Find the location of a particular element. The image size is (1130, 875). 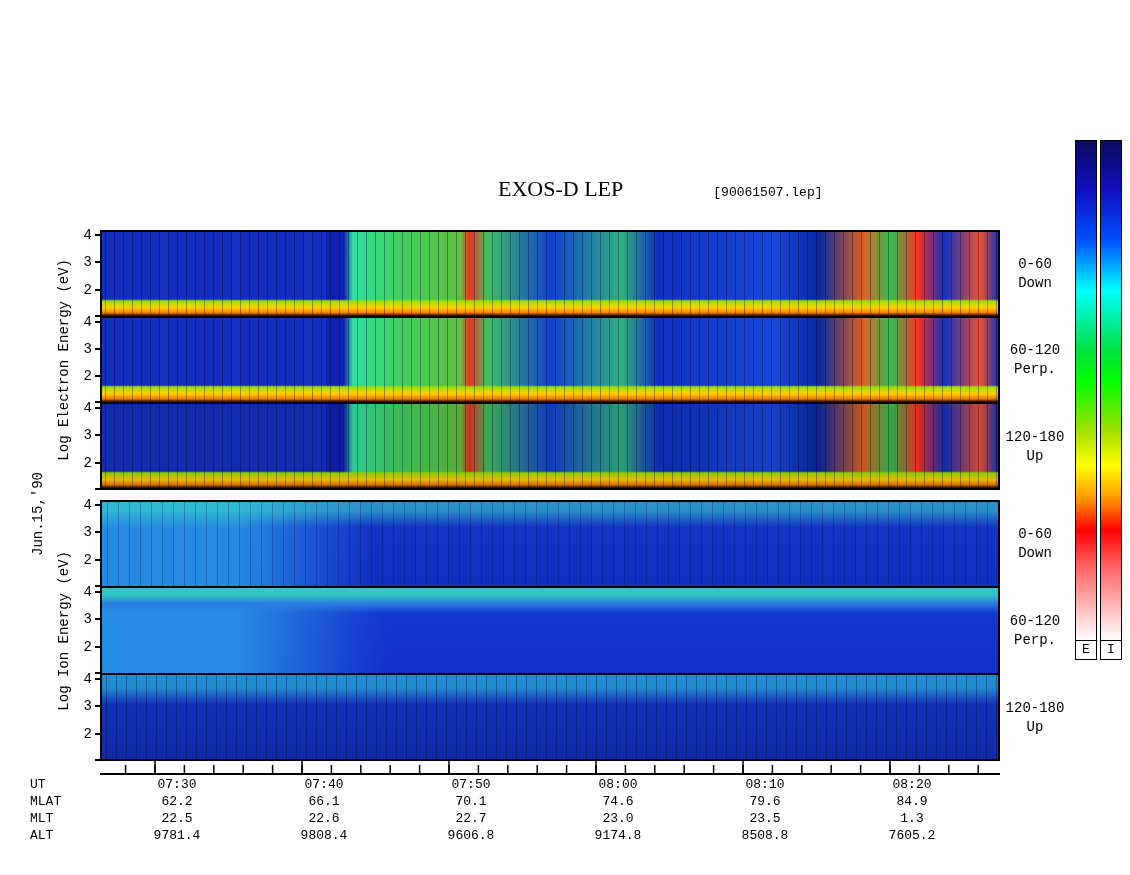

axis-value: 08:00 is located at coordinates (618, 784).